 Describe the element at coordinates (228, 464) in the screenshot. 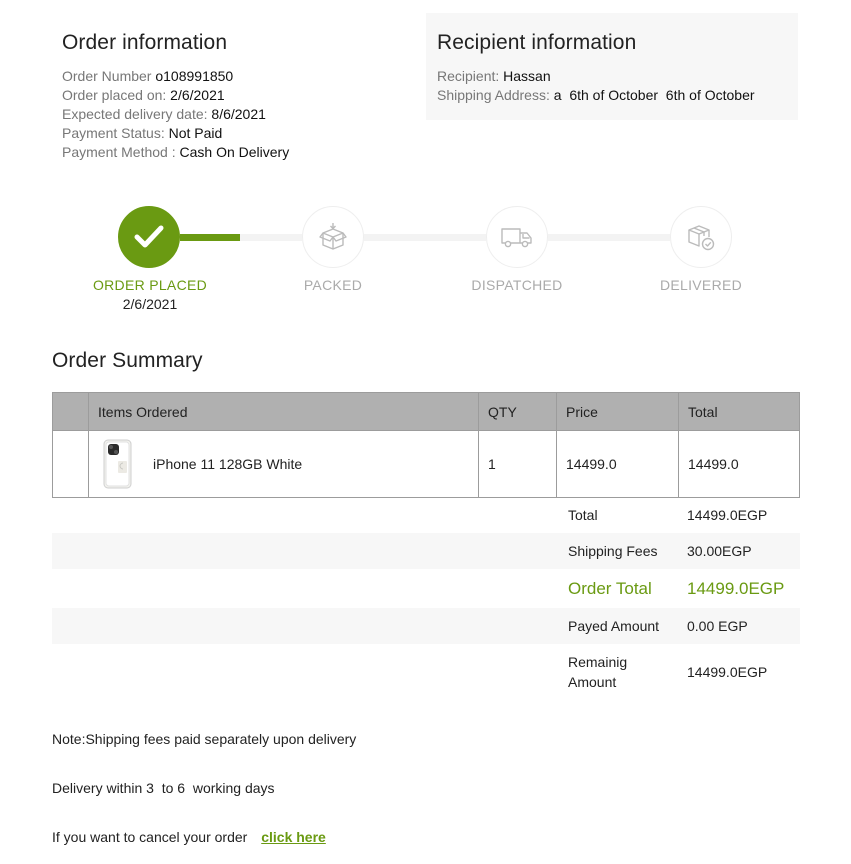

I see `item-name: iPhone 11 128GB White` at that location.